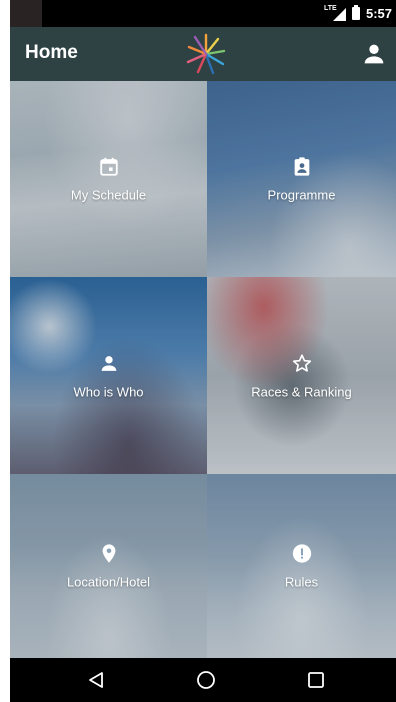 The height and width of the screenshot is (702, 396). Describe the element at coordinates (108, 375) in the screenshot. I see `tile-who-is-who: Who is Who` at that location.